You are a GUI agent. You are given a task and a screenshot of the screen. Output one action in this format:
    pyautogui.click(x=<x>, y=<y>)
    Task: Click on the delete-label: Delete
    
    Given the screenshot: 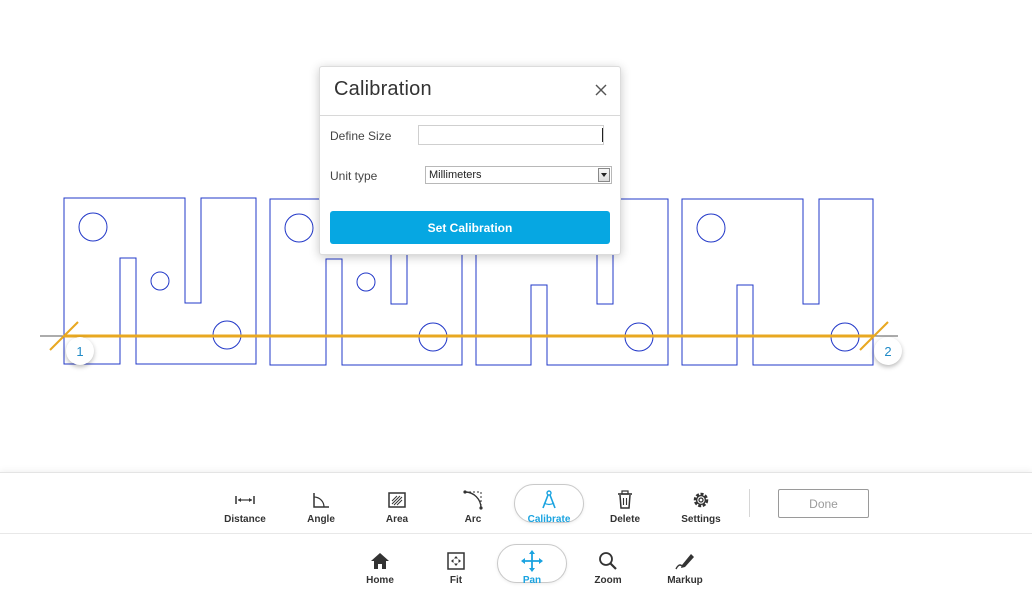 What is the action you would take?
    pyautogui.click(x=624, y=519)
    